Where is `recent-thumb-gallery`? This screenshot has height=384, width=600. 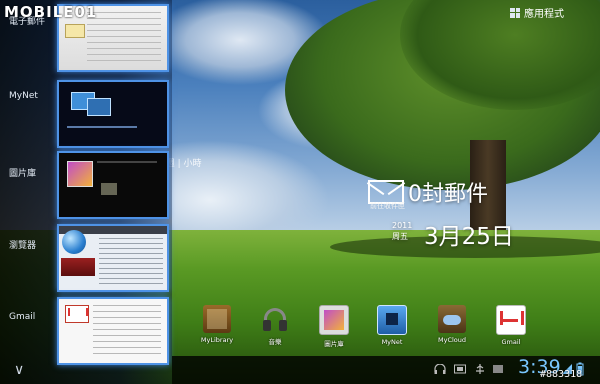
recent-thumb-gallery is located at coordinates (113, 185).